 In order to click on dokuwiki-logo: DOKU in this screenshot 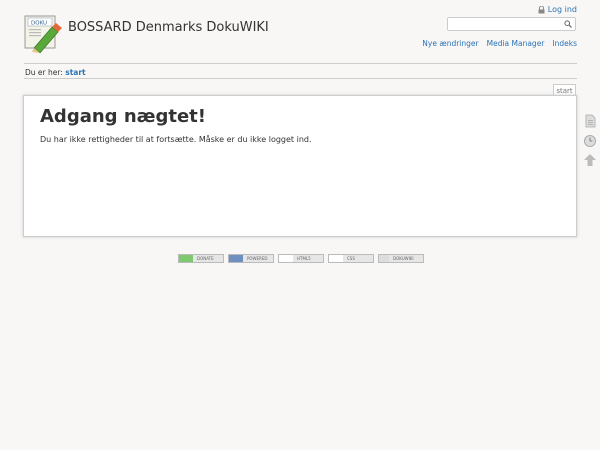, I will do `click(42, 33)`.